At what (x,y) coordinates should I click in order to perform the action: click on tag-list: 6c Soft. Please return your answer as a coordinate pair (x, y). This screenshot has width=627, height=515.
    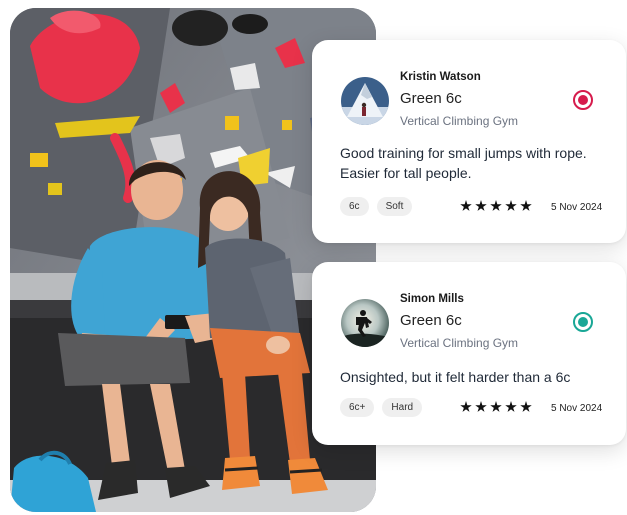
    Looking at the image, I should click on (376, 206).